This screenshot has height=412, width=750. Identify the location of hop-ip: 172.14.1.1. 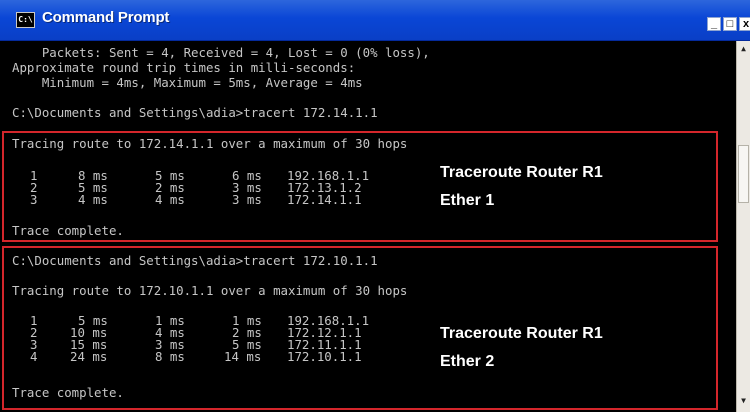
(324, 199).